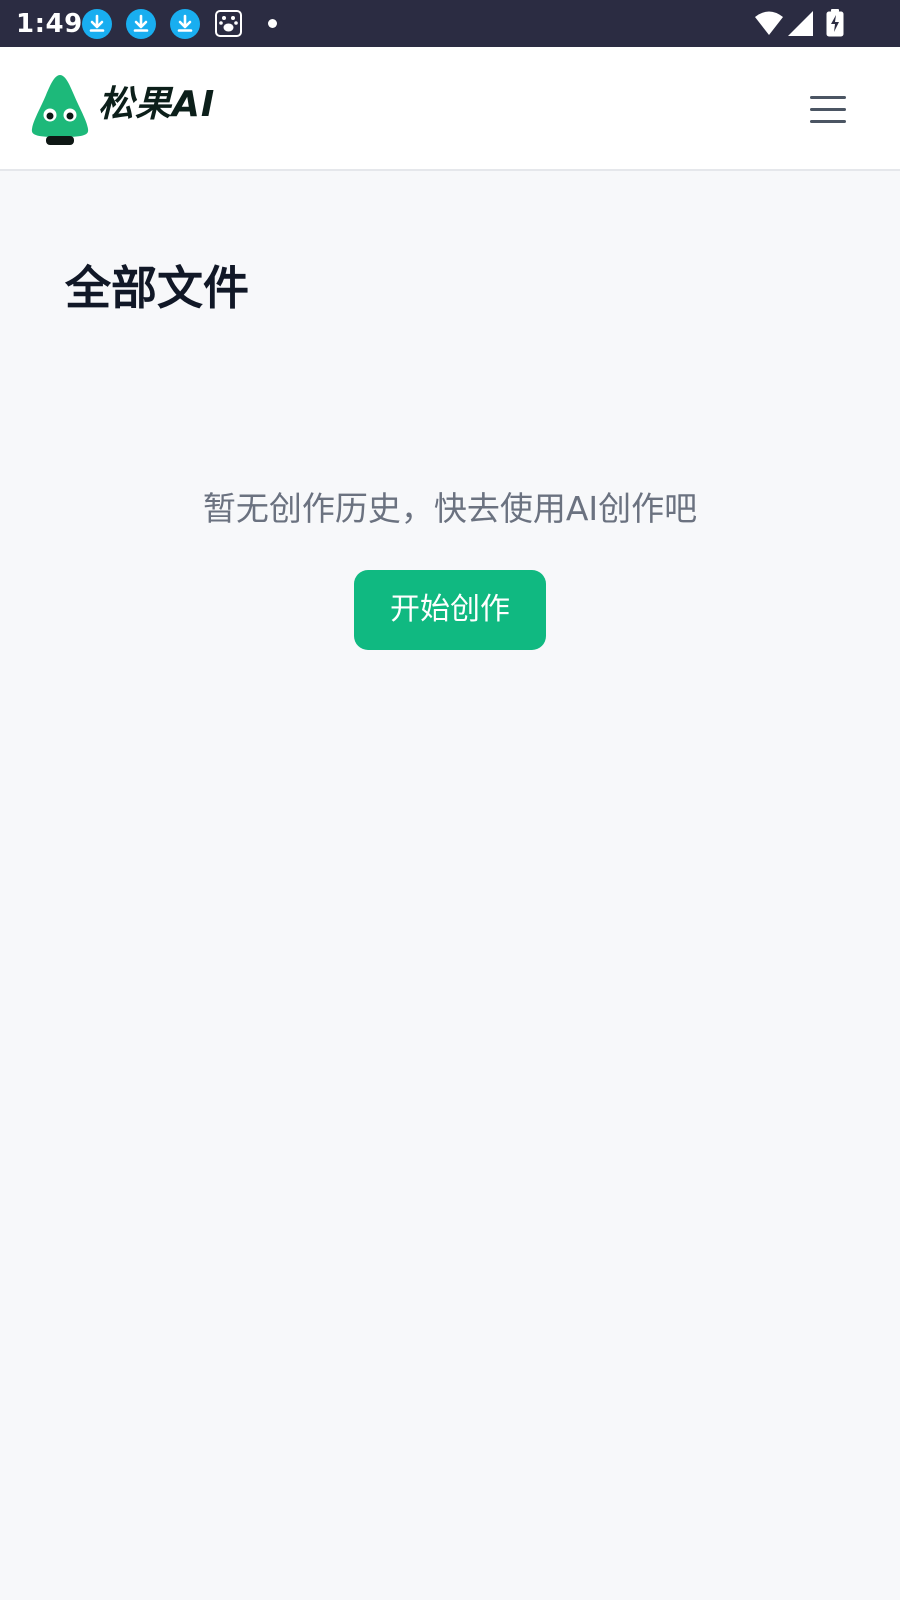  Describe the element at coordinates (49, 24) in the screenshot. I see `status-time: 1:49` at that location.